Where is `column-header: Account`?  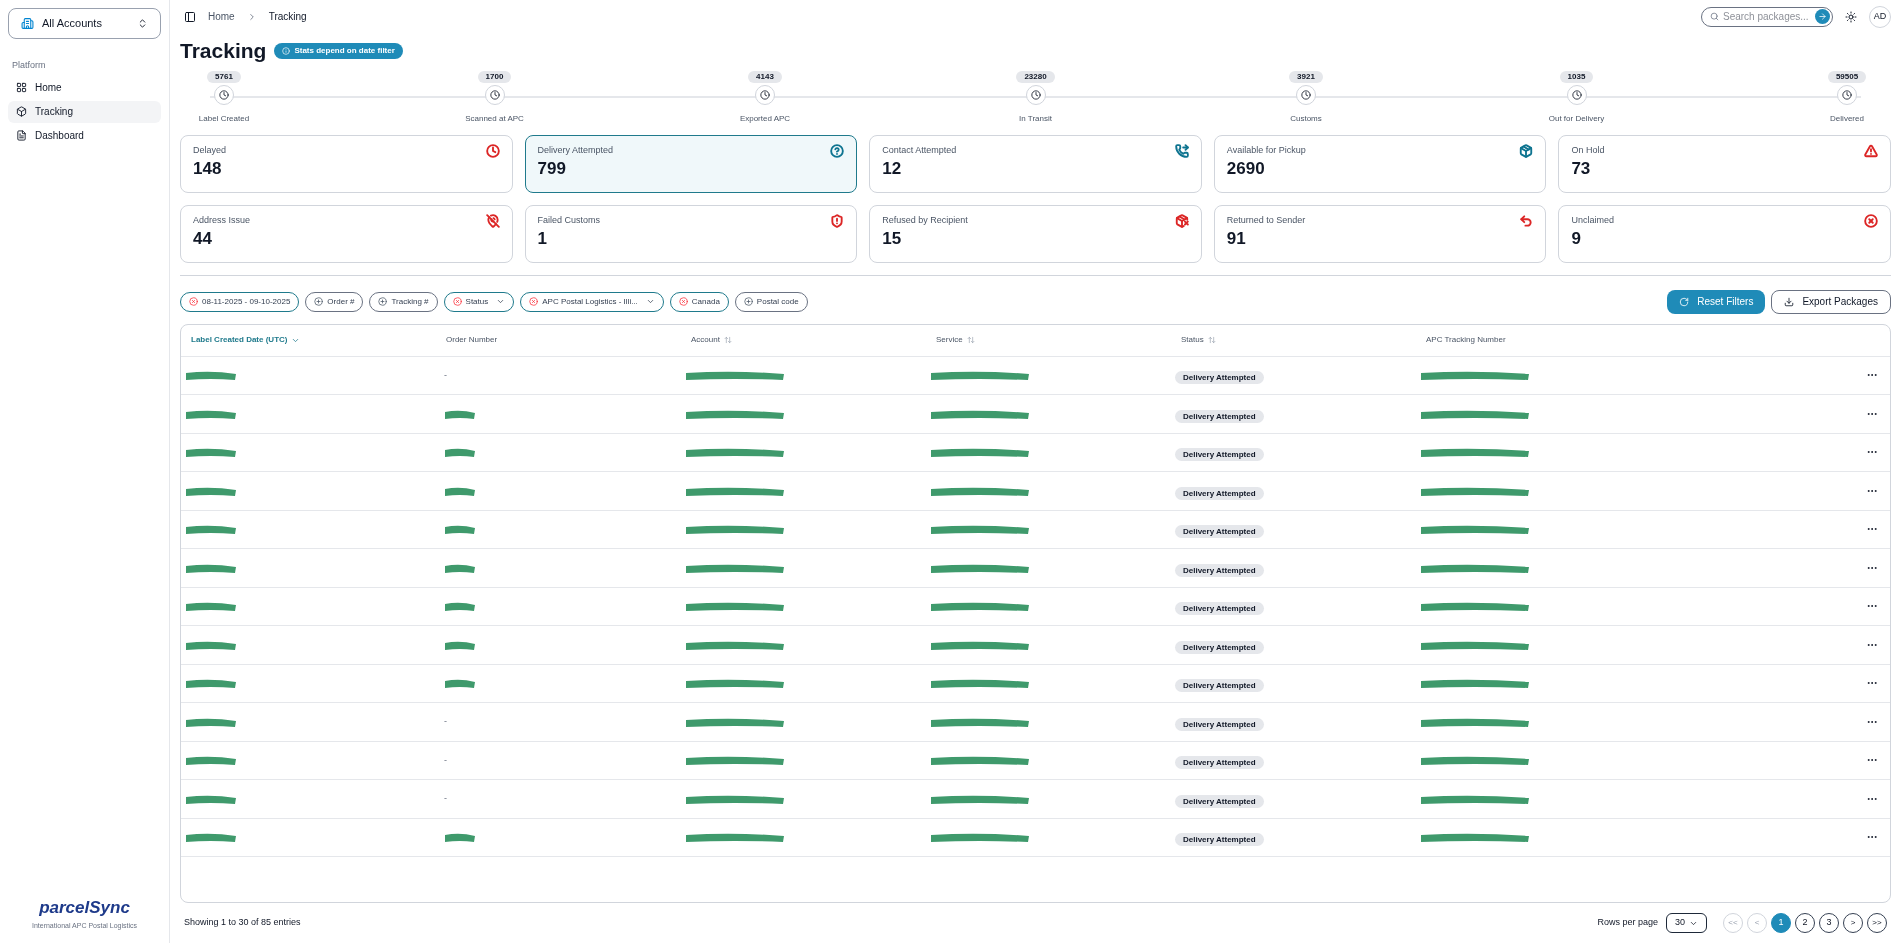
column-header: Account is located at coordinates (813, 340).